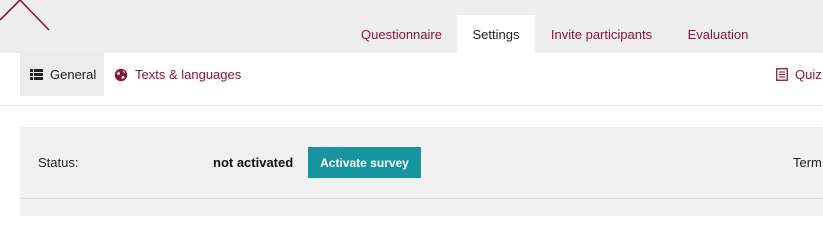 The width and height of the screenshot is (823, 240). I want to click on subnav-item-texts-languages: Texts & languages, so click(177, 74).